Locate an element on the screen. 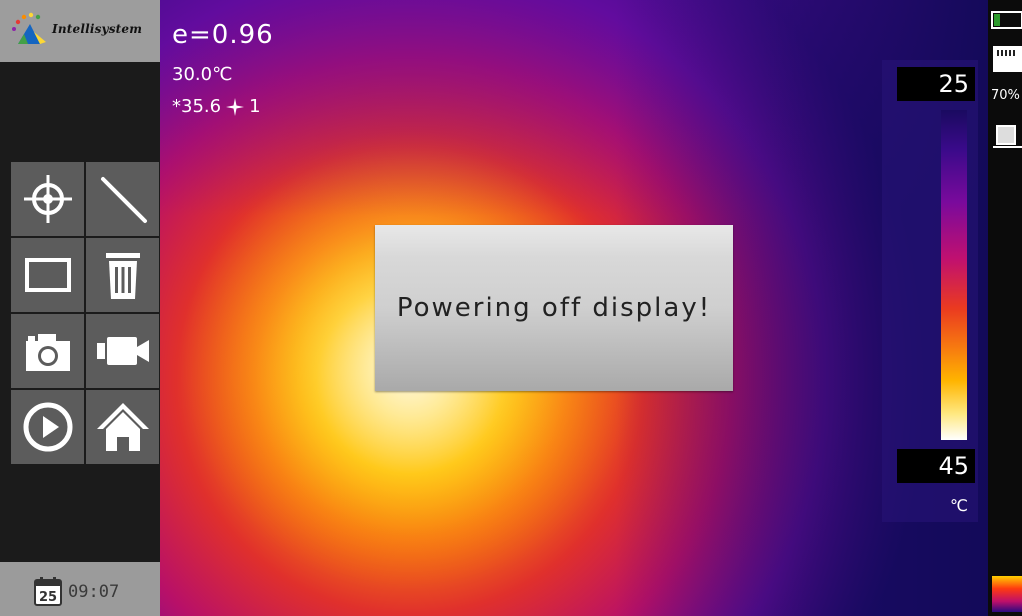  calendar-icon: 25 is located at coordinates (48, 591).